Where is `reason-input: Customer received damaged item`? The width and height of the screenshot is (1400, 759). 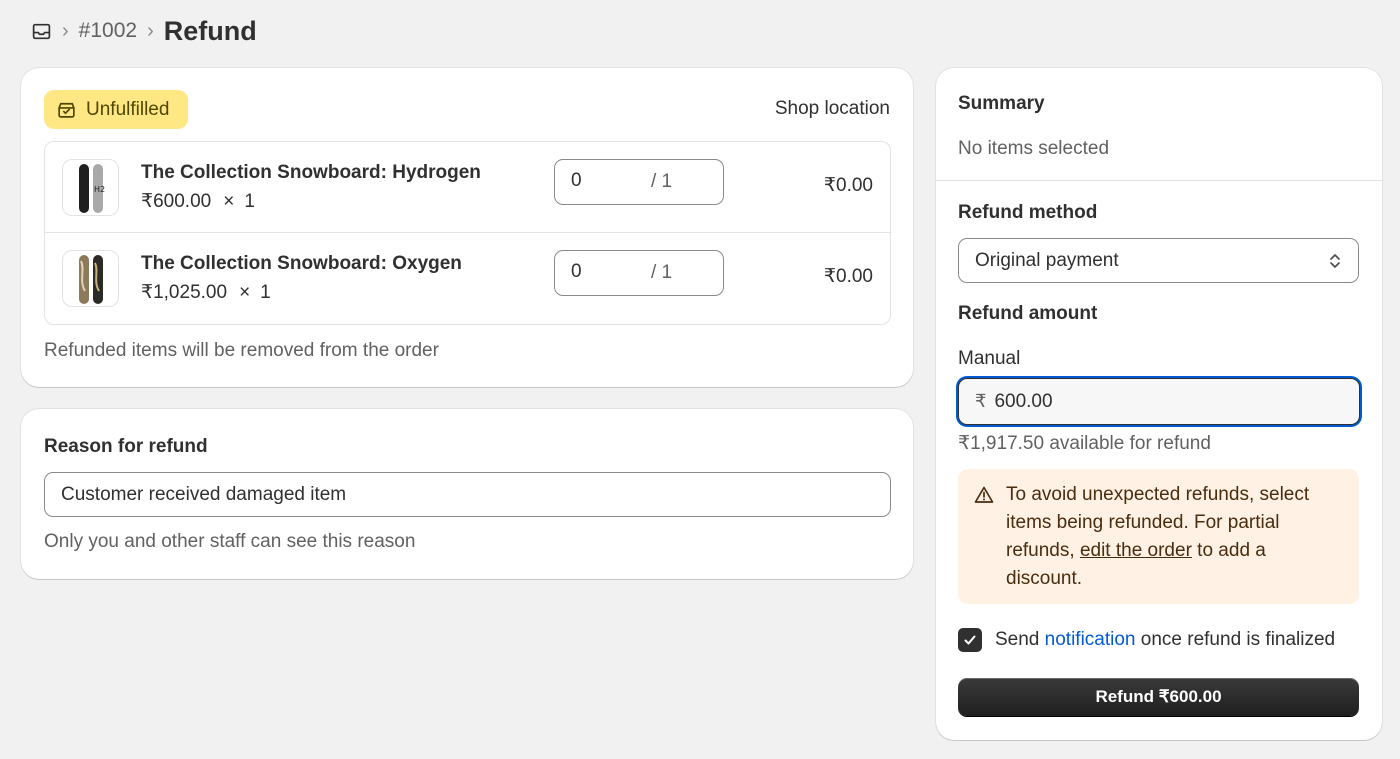
reason-input: Customer received damaged item is located at coordinates (467, 494).